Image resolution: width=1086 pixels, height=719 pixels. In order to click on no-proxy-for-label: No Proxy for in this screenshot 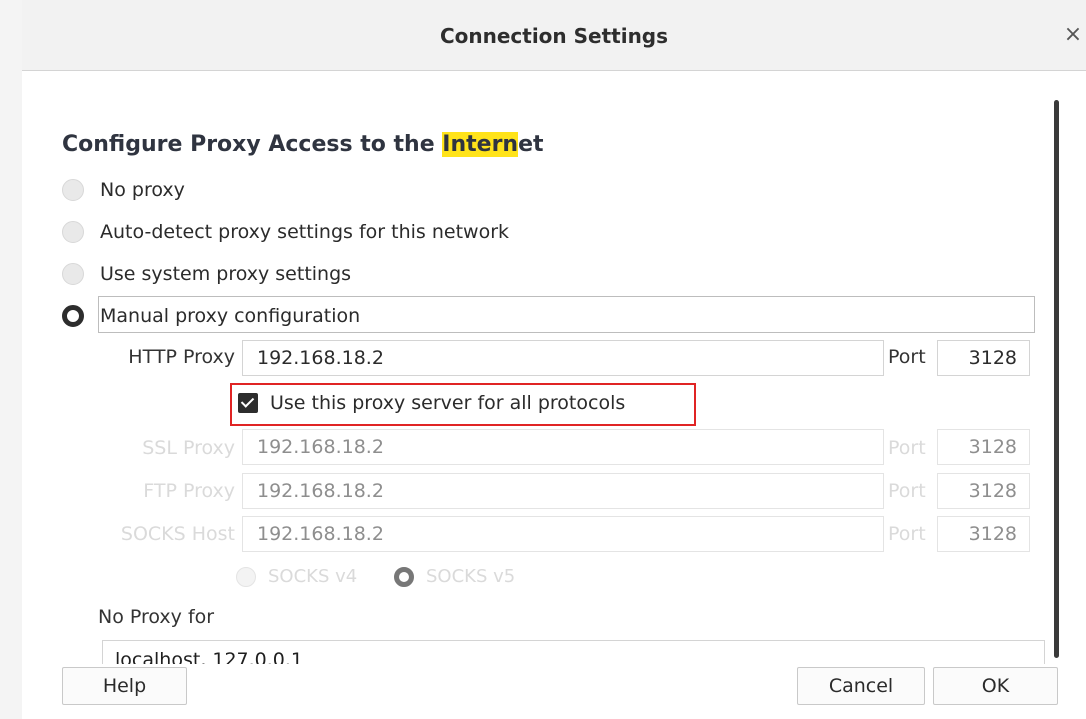, I will do `click(156, 617)`.